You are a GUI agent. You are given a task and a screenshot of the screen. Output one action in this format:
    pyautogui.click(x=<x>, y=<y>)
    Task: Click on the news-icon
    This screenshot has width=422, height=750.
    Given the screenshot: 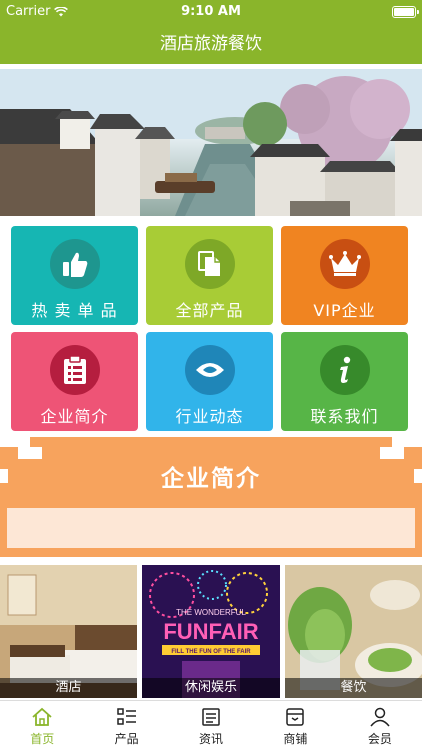 What is the action you would take?
    pyautogui.click(x=211, y=717)
    